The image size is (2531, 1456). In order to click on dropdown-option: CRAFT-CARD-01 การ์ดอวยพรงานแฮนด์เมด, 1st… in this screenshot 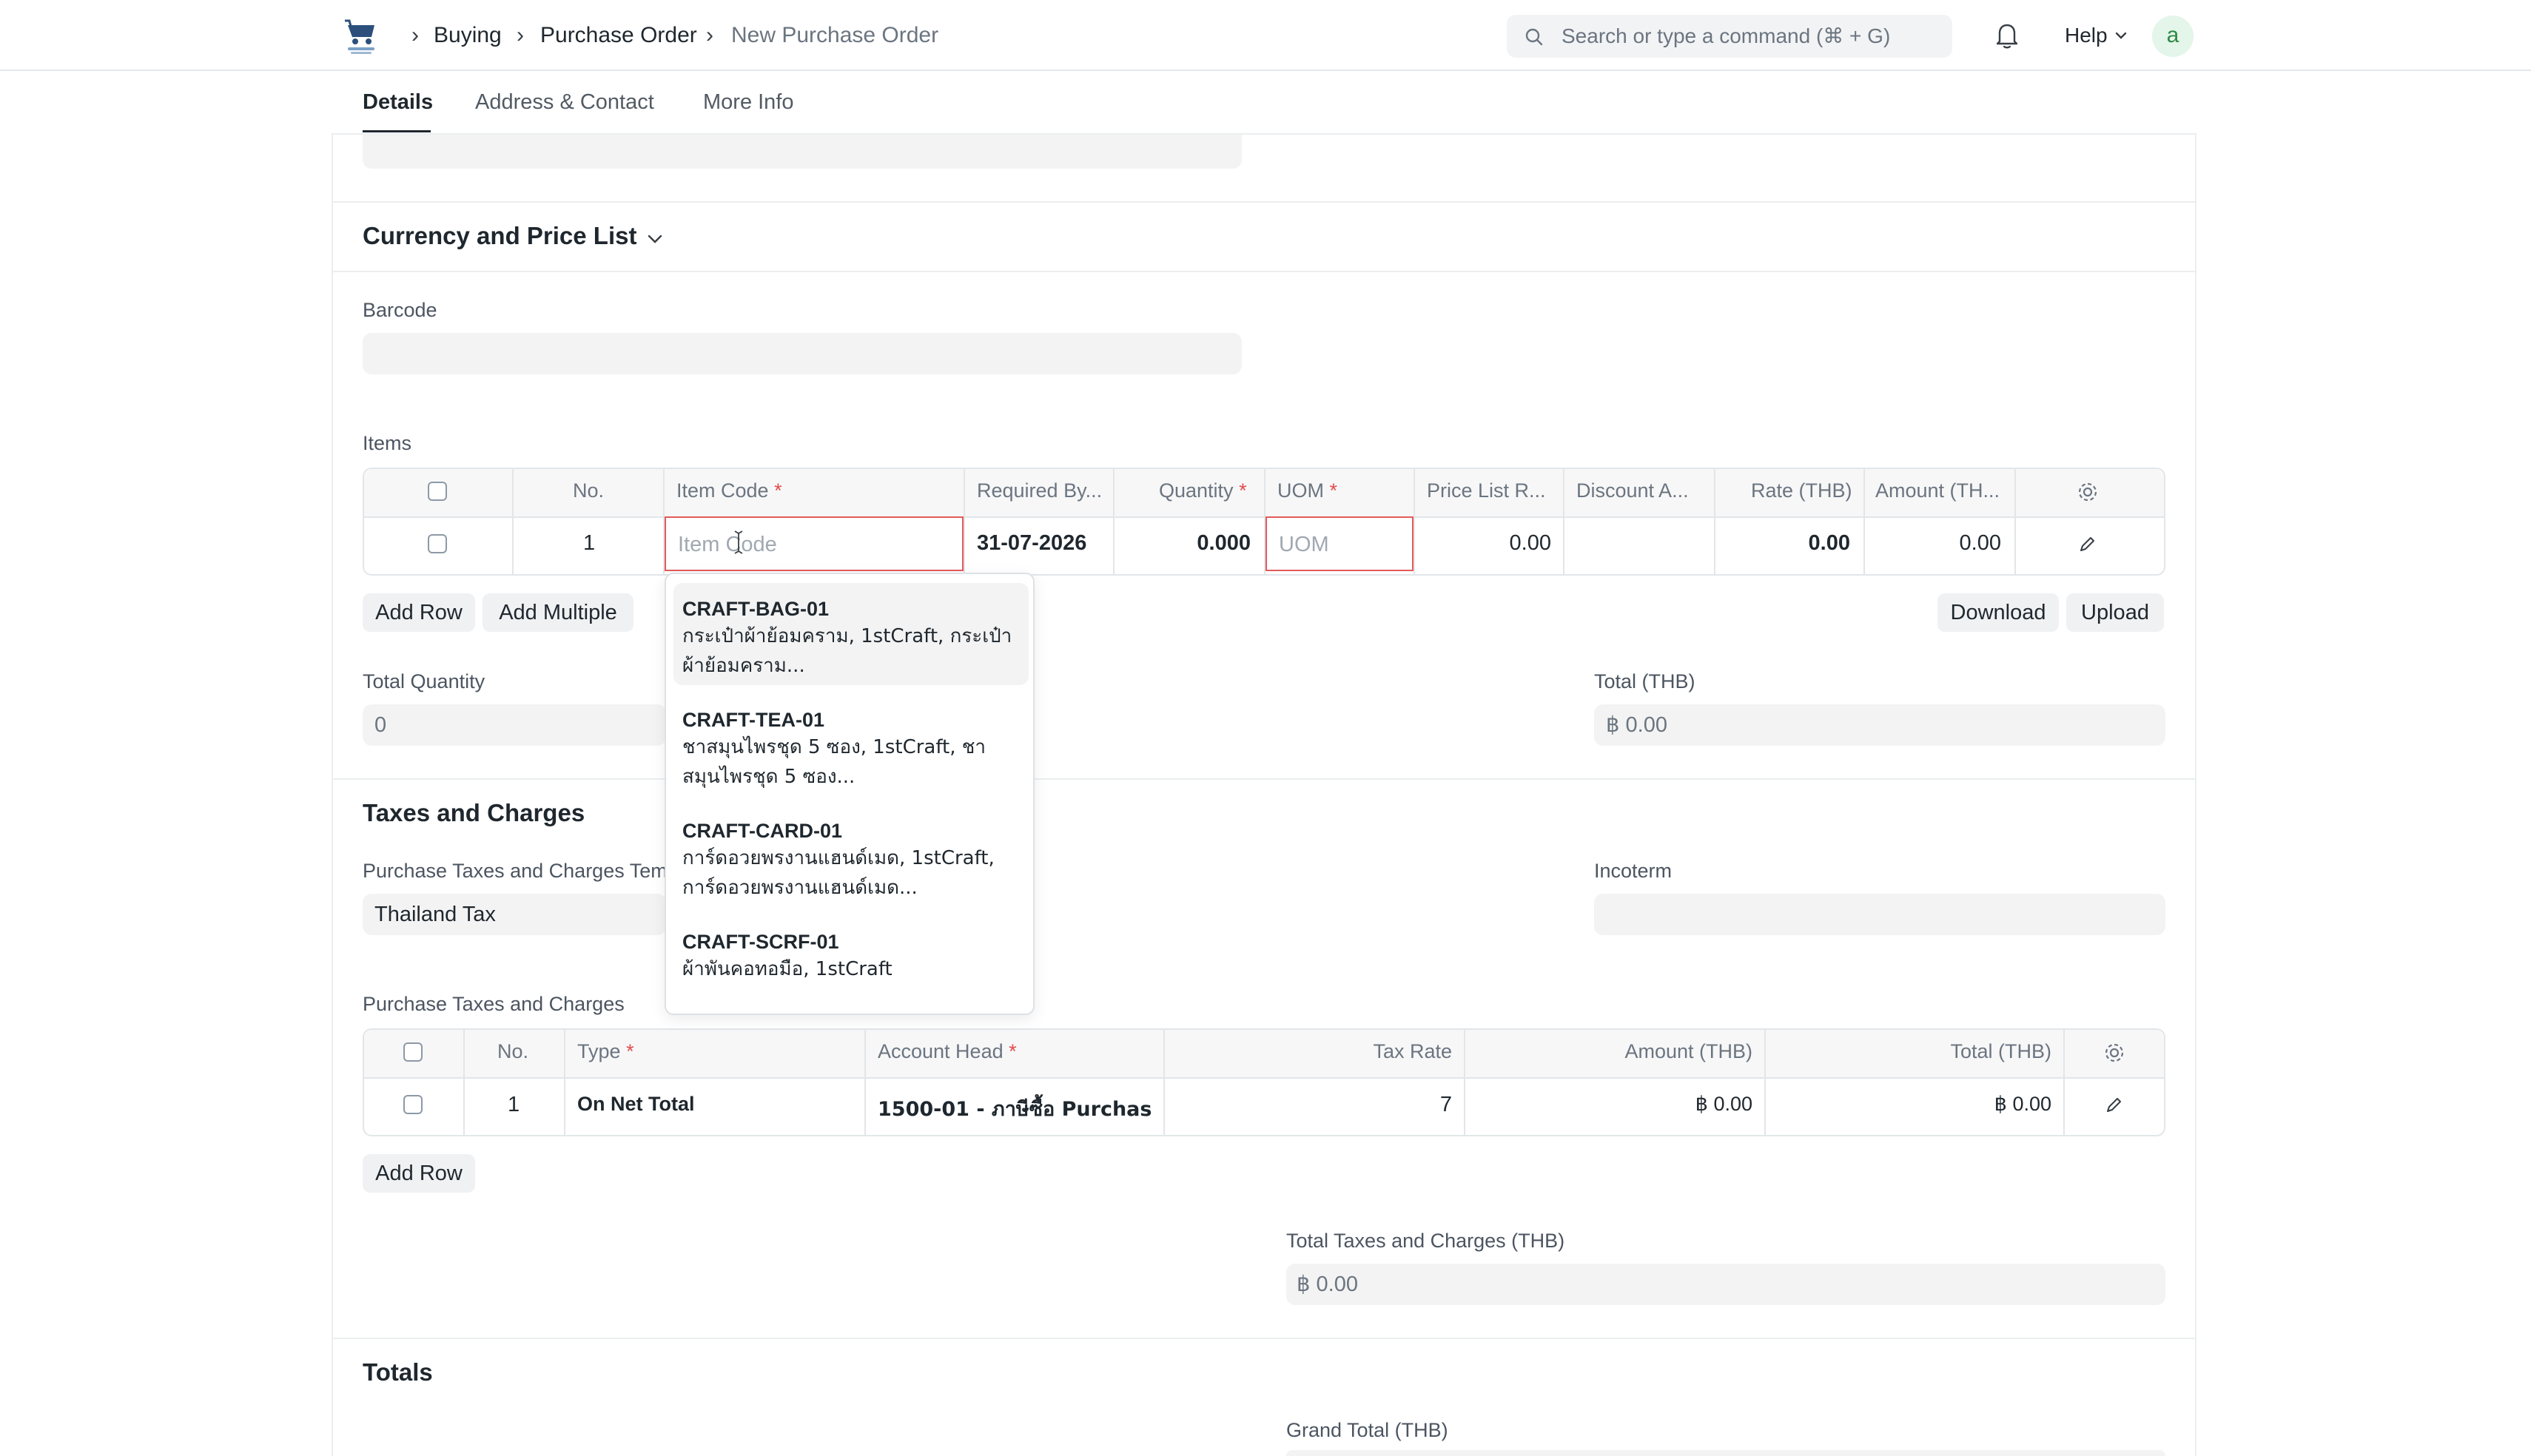, I will do `click(851, 856)`.